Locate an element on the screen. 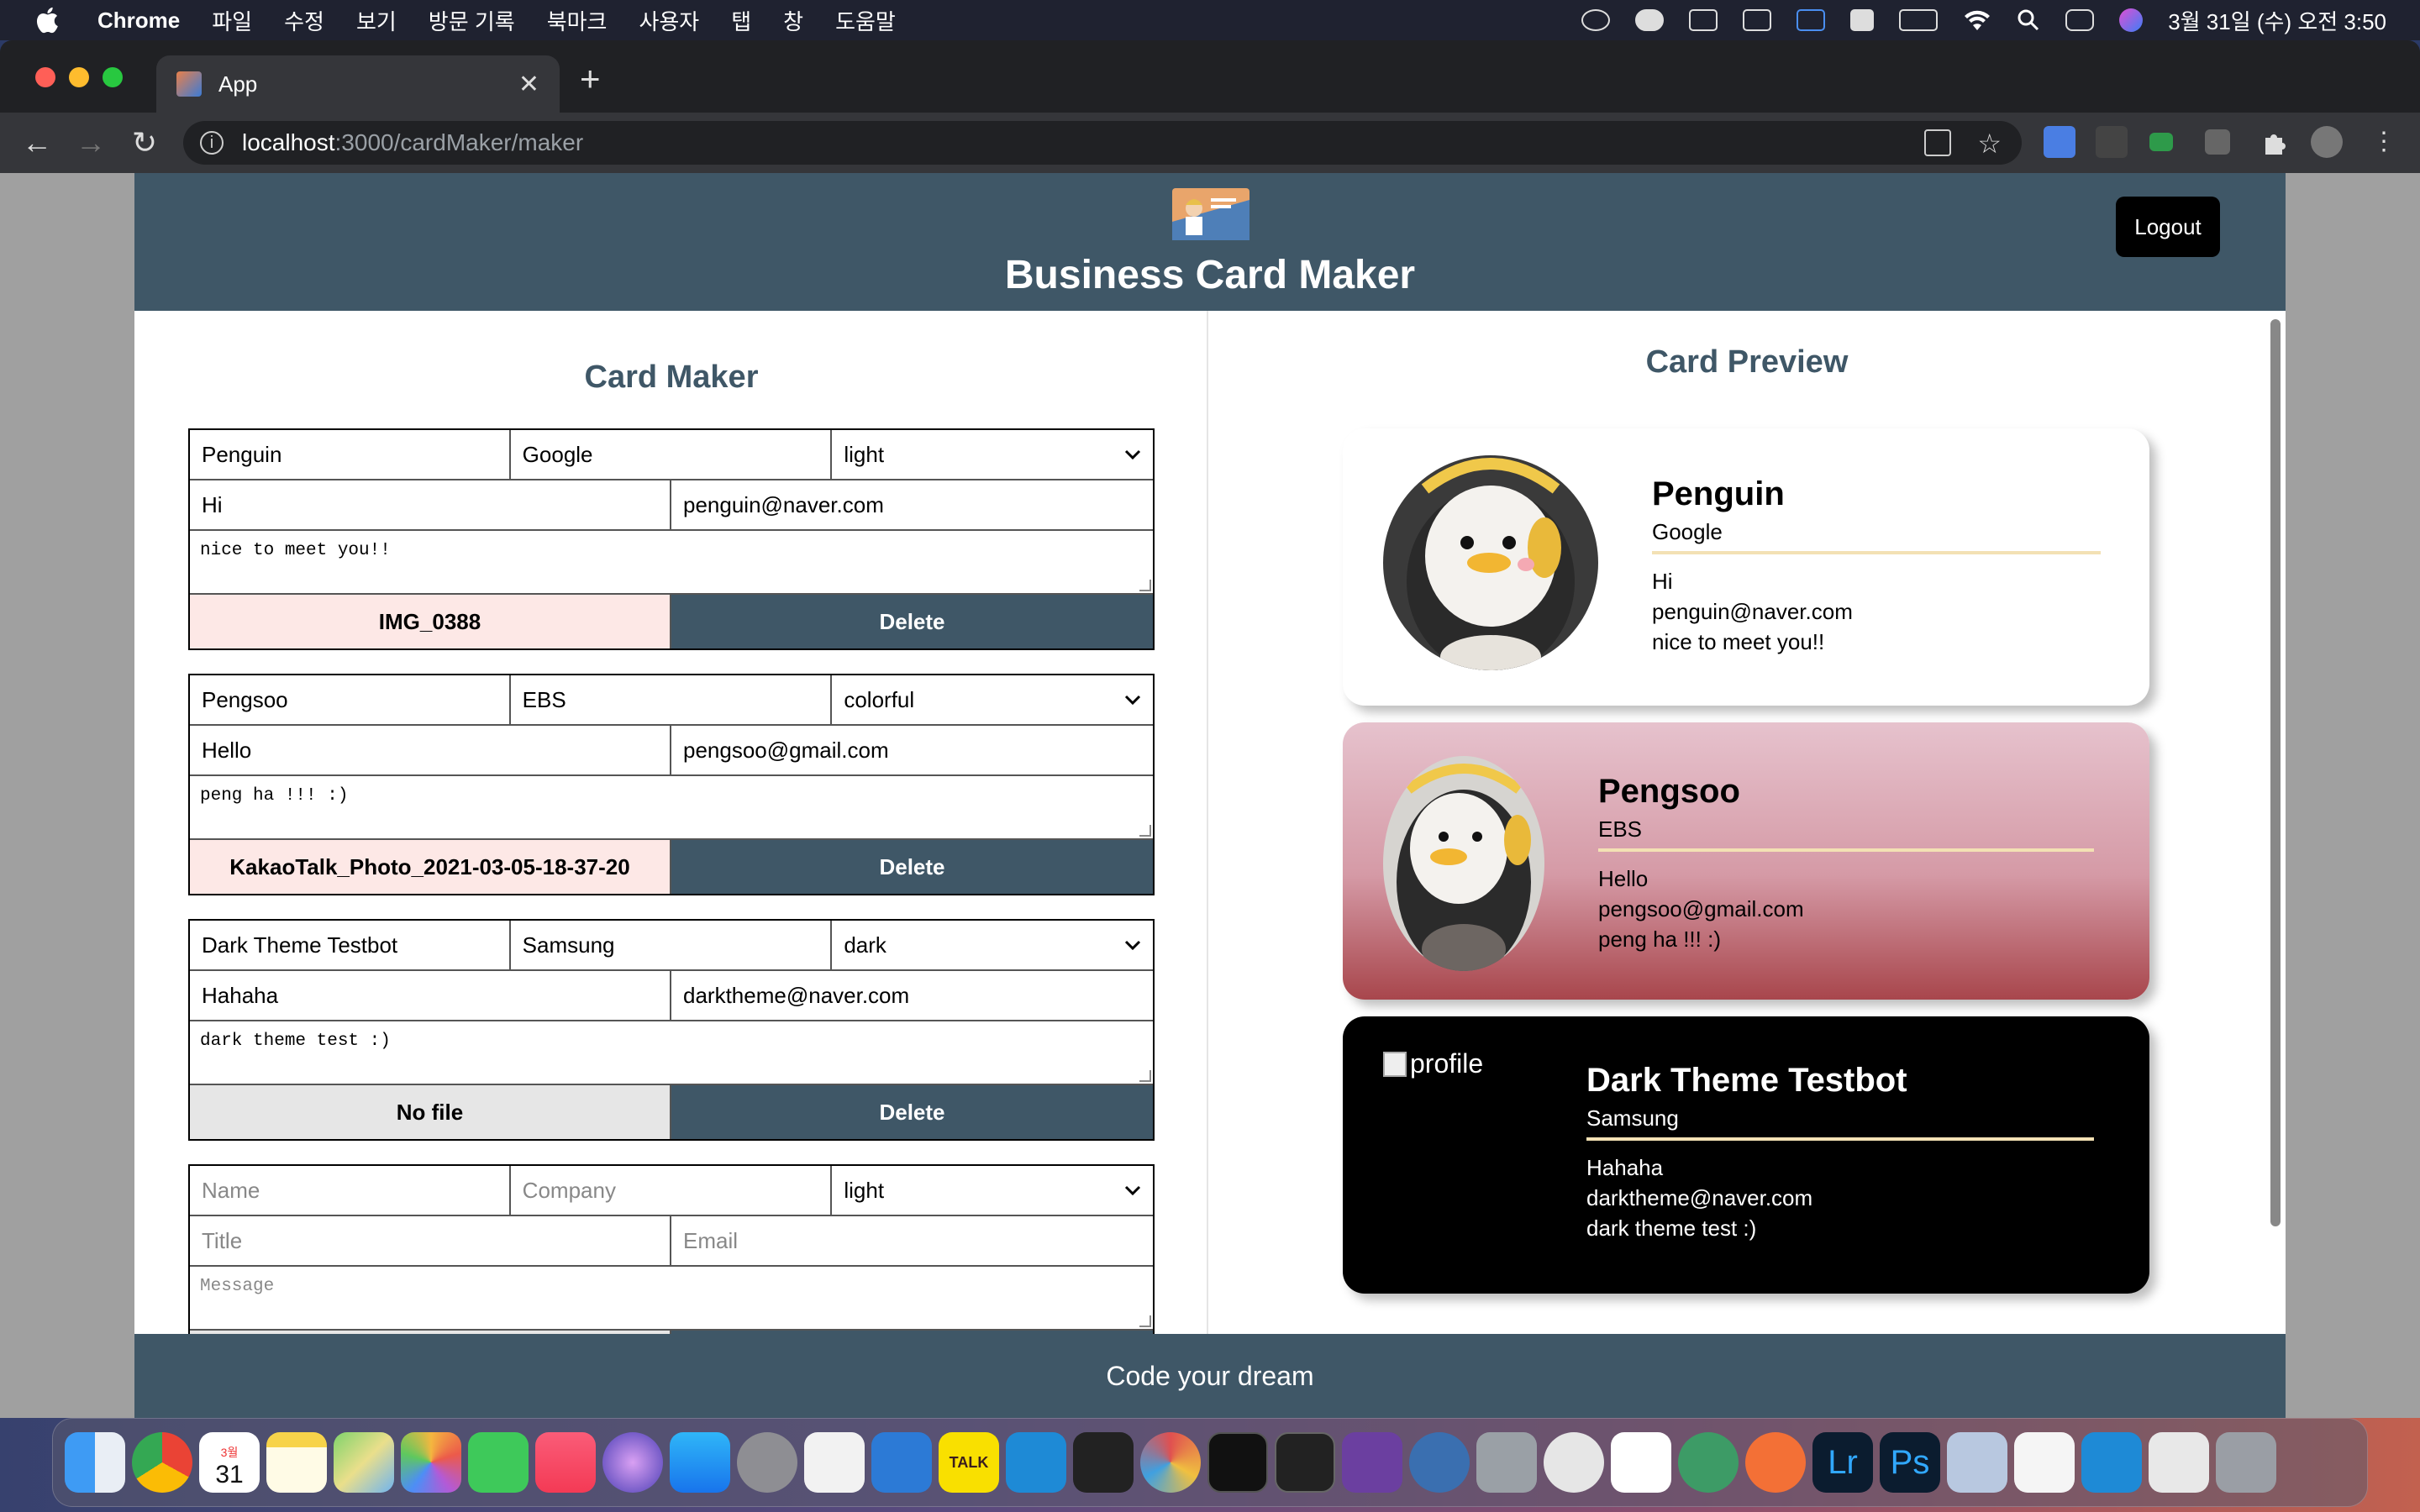 Image resolution: width=2420 pixels, height=1512 pixels. final-cut-icon is located at coordinates (1104, 1462).